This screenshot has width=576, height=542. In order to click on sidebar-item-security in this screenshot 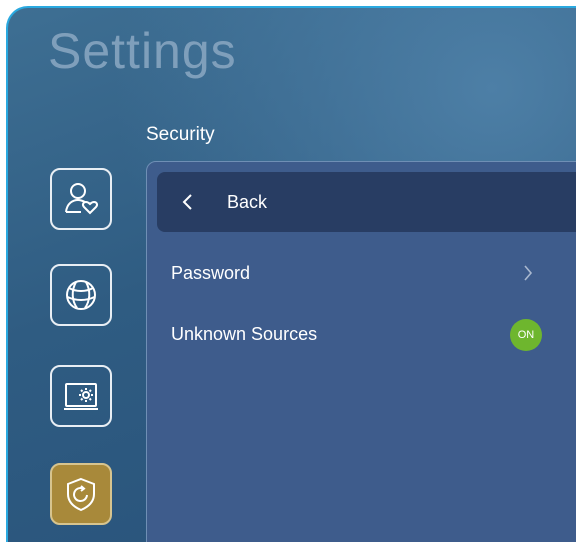, I will do `click(81, 494)`.